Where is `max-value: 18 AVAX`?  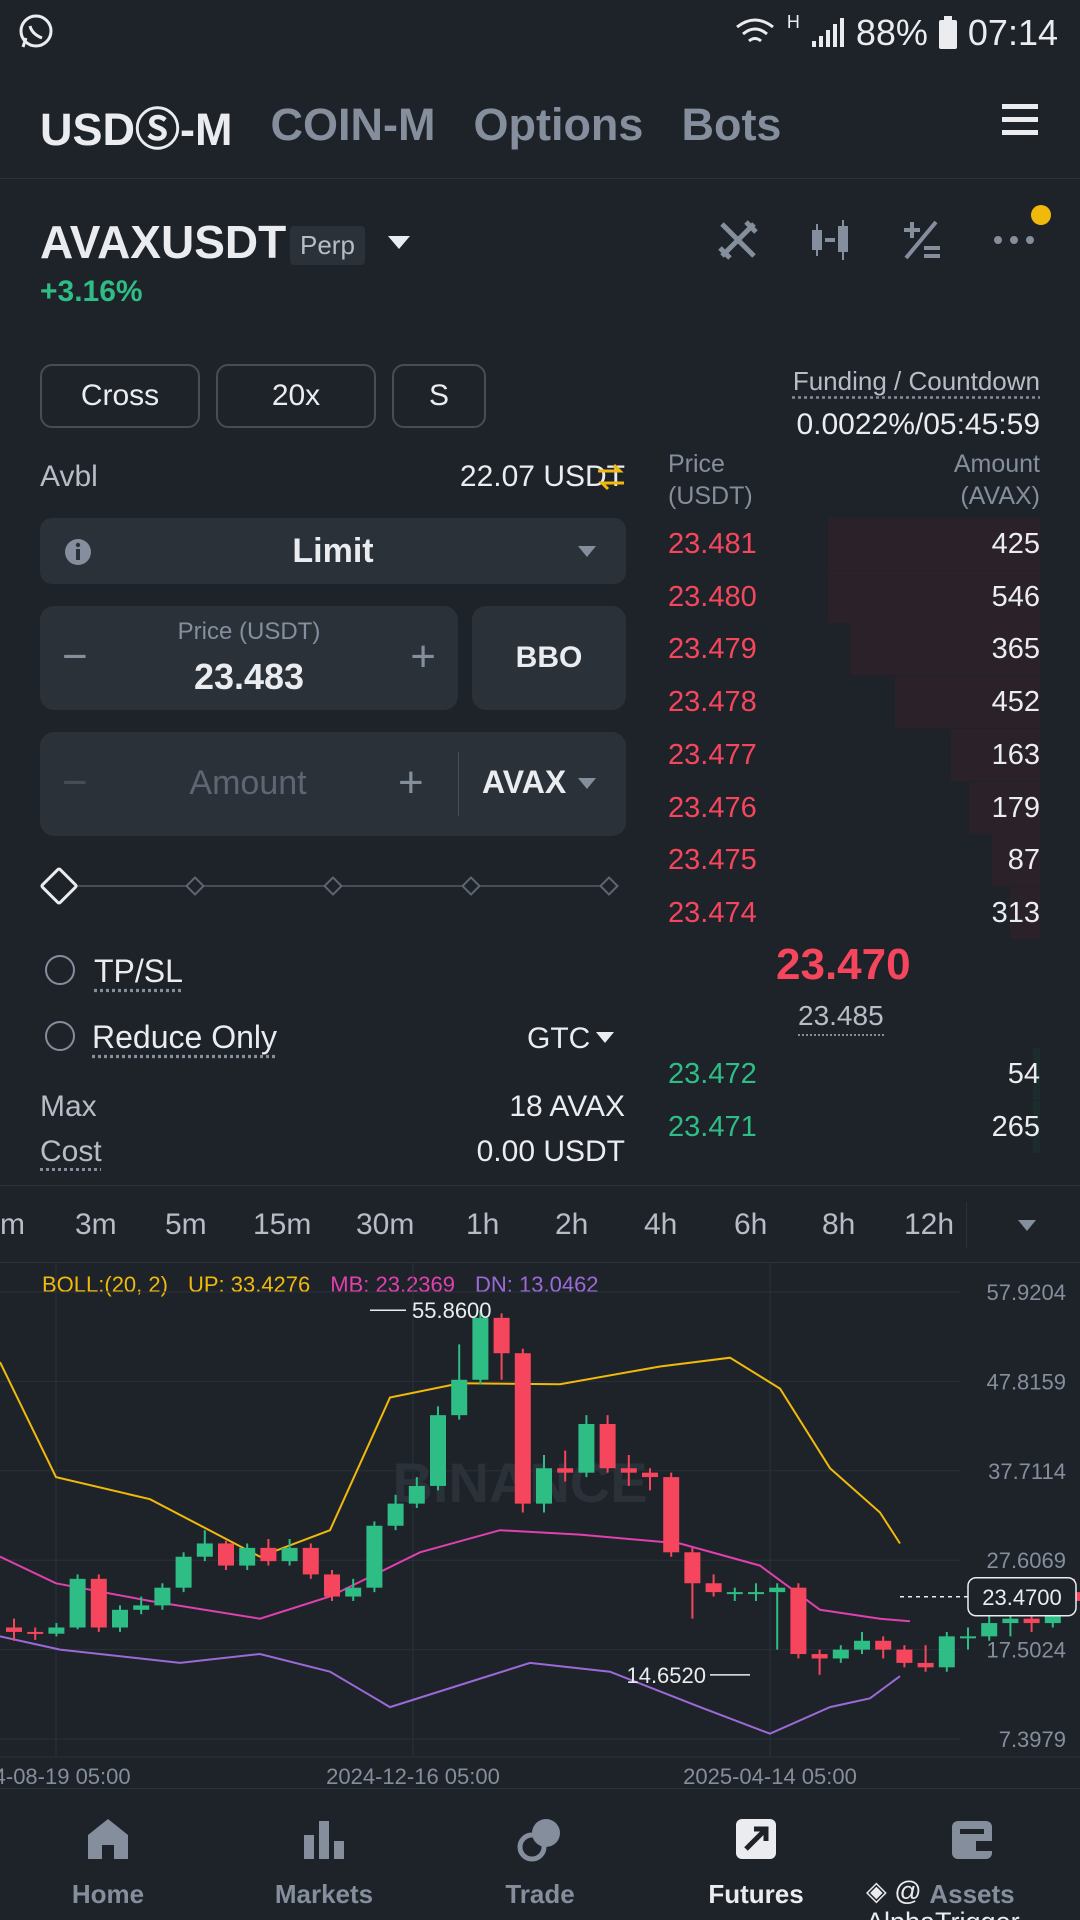
max-value: 18 AVAX is located at coordinates (567, 1106).